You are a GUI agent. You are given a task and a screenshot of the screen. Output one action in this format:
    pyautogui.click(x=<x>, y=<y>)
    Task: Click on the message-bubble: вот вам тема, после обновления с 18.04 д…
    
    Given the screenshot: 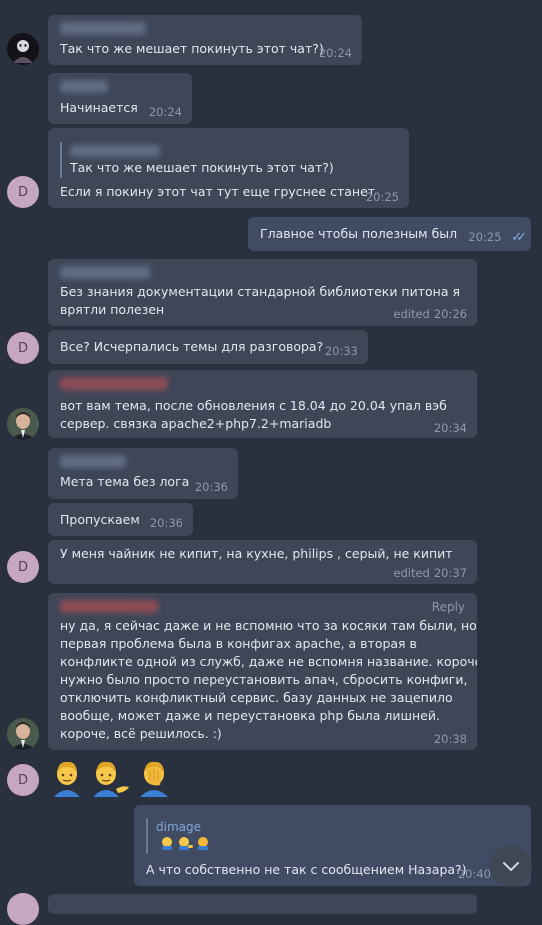 What is the action you would take?
    pyautogui.click(x=262, y=404)
    